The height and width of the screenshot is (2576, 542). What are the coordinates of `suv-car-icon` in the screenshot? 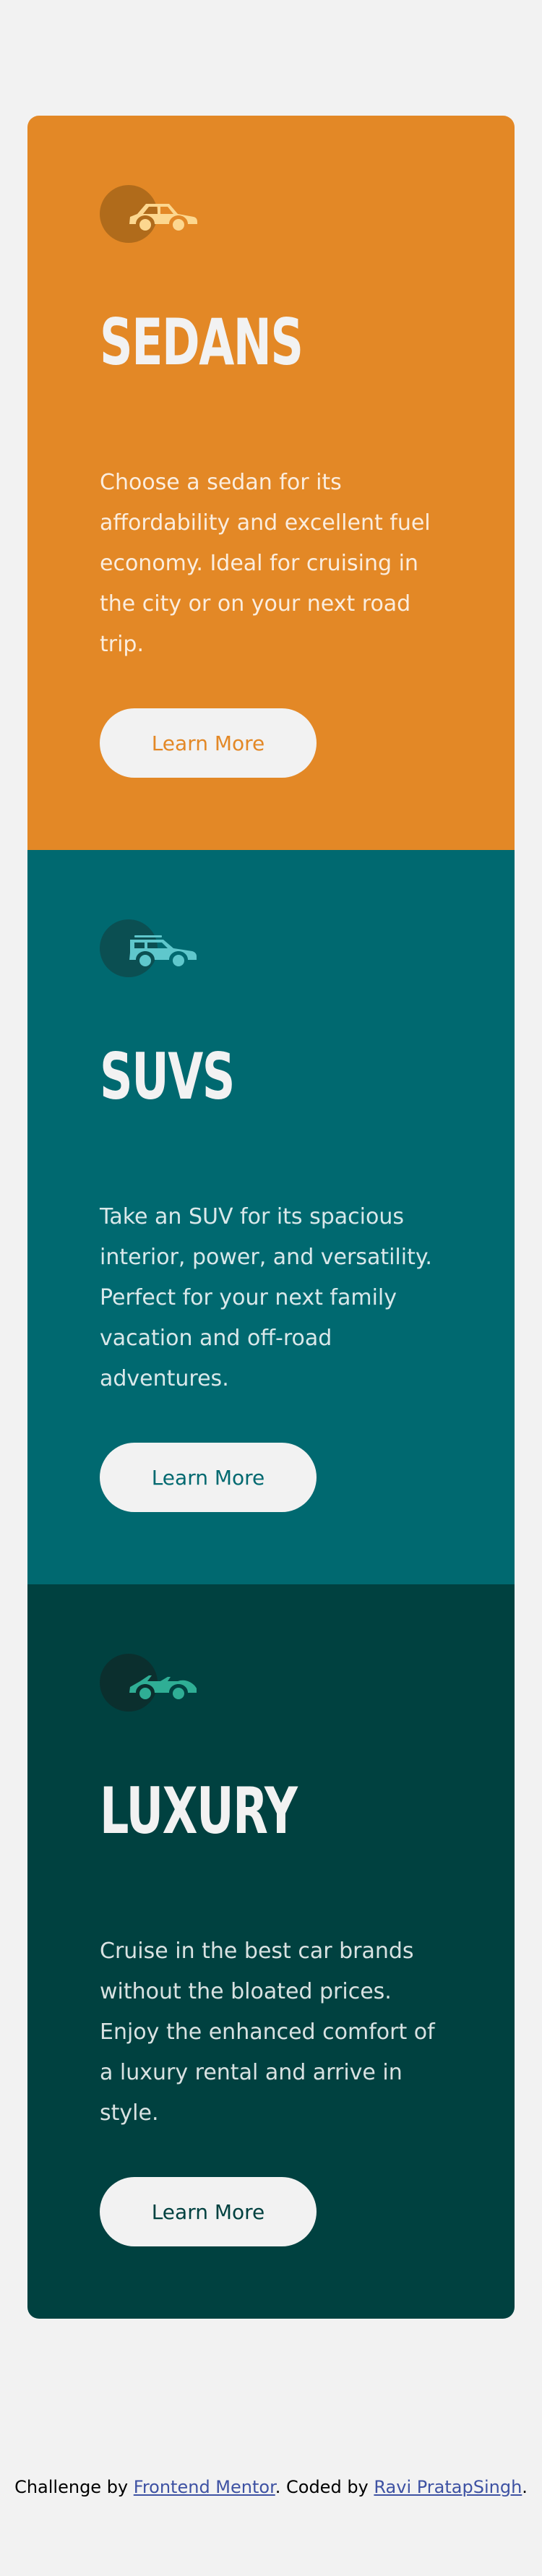 It's located at (163, 951).